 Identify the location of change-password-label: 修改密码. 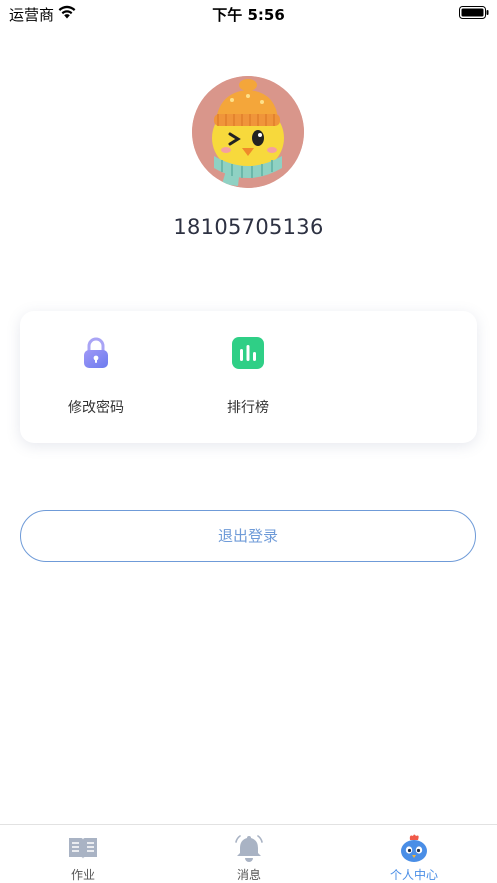
(96, 408).